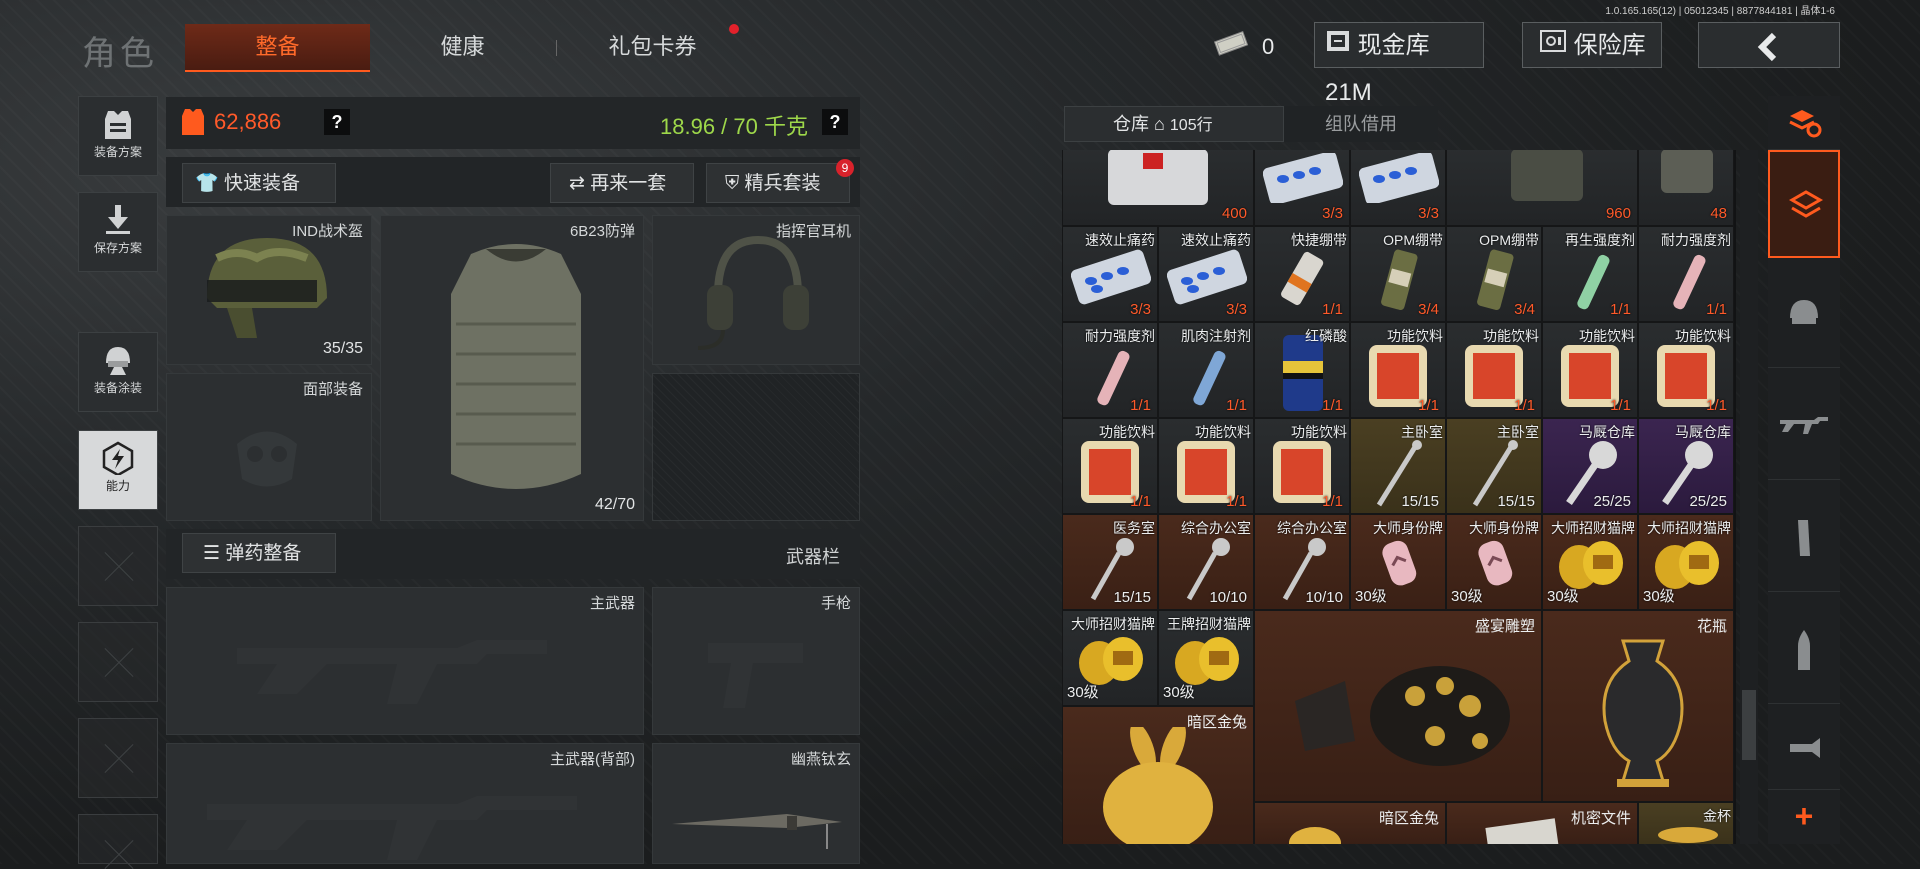  What do you see at coordinates (1216, 528) in the screenshot?
I see `item-label: 综合办公室` at bounding box center [1216, 528].